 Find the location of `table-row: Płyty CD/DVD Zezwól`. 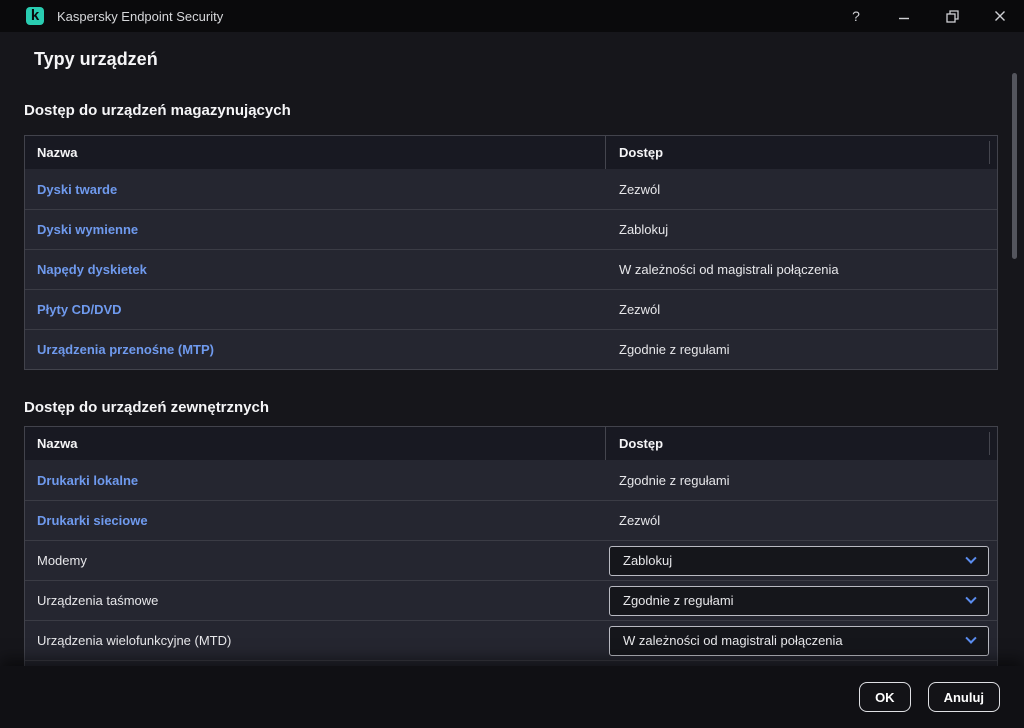

table-row: Płyty CD/DVD Zezwól is located at coordinates (511, 309).